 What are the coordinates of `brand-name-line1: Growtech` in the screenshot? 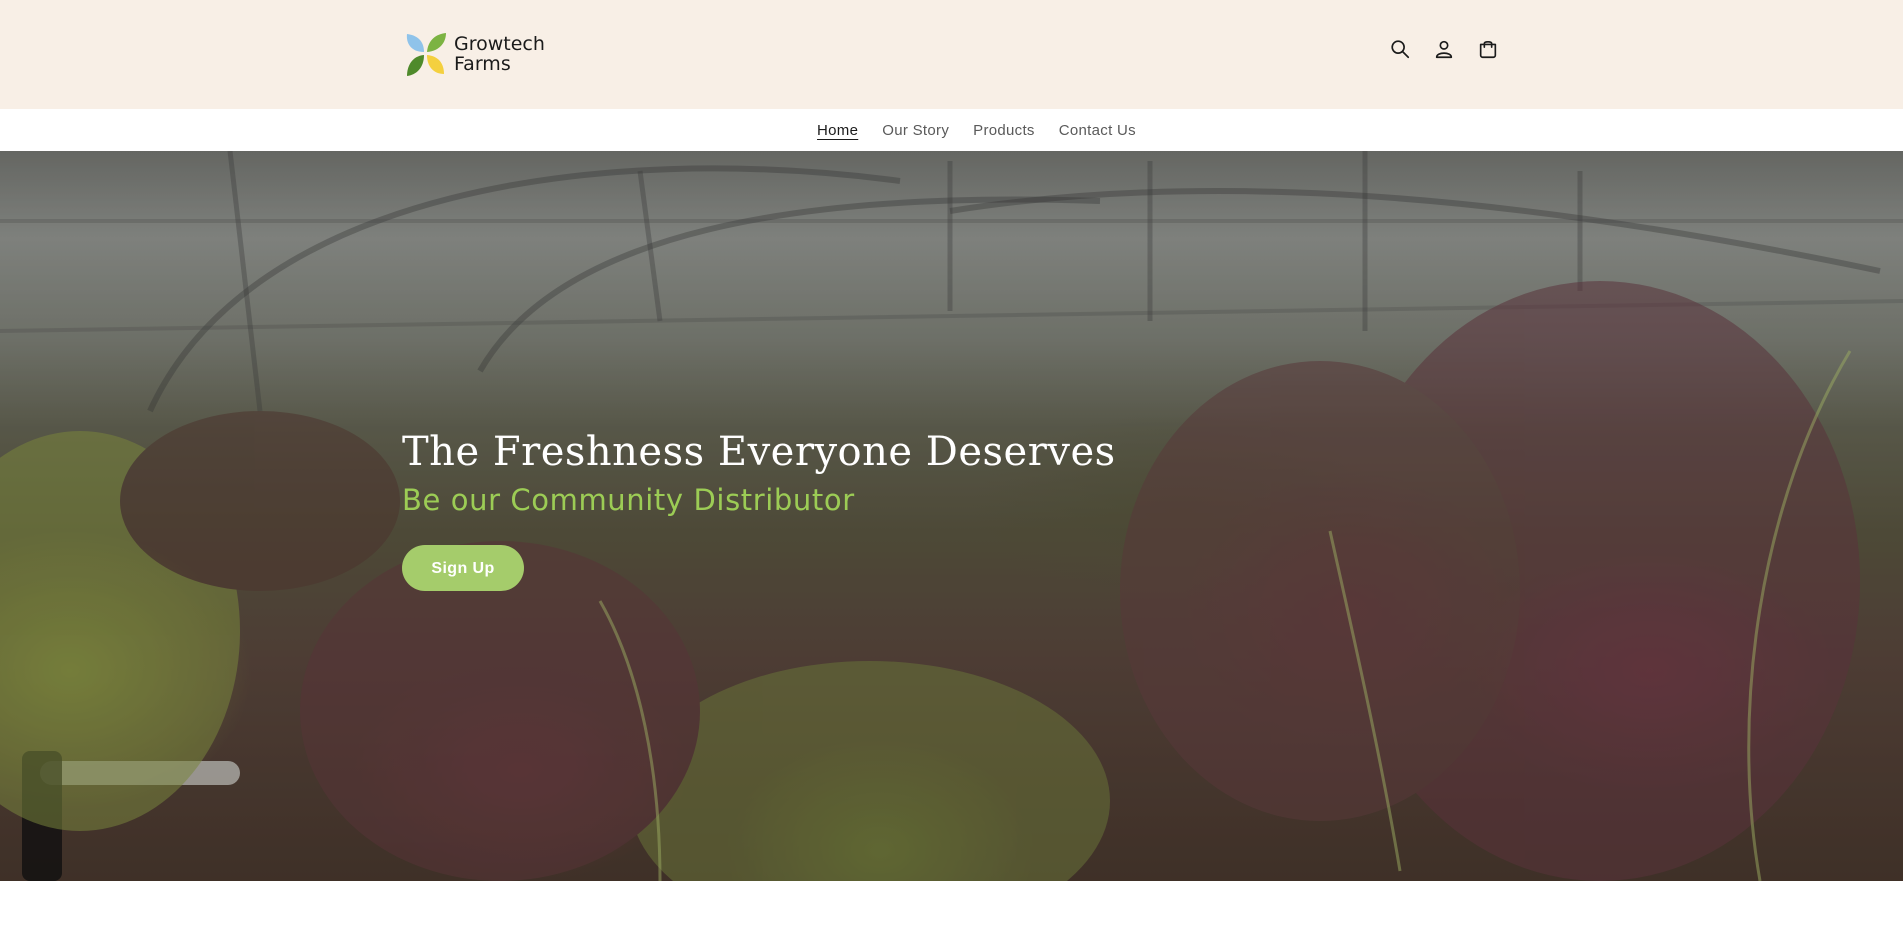 It's located at (499, 44).